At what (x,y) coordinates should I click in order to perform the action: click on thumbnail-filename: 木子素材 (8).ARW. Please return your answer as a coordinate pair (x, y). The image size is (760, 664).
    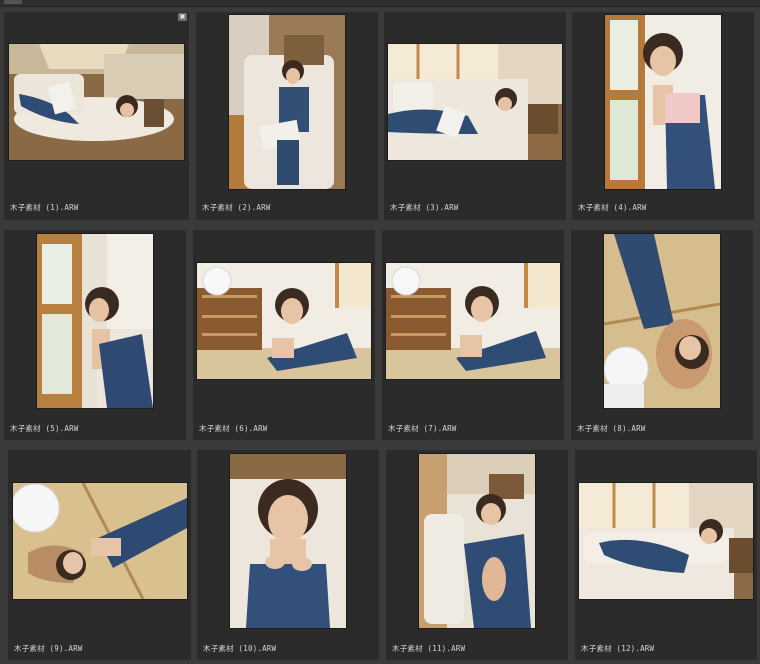
    Looking at the image, I should click on (611, 428).